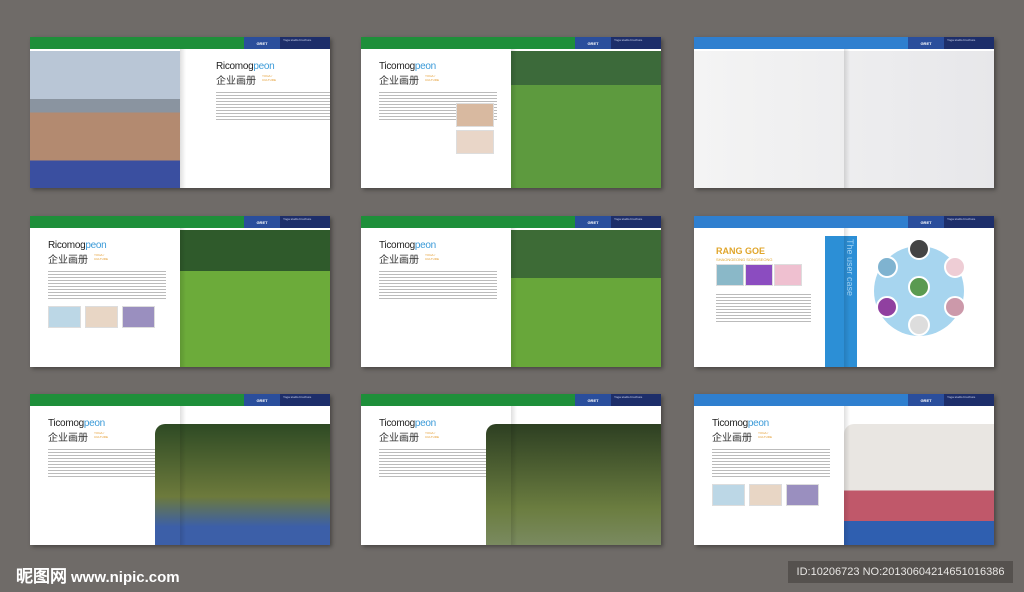  Describe the element at coordinates (841, 301) in the screenshot. I see `user-case-banner: The user case` at that location.